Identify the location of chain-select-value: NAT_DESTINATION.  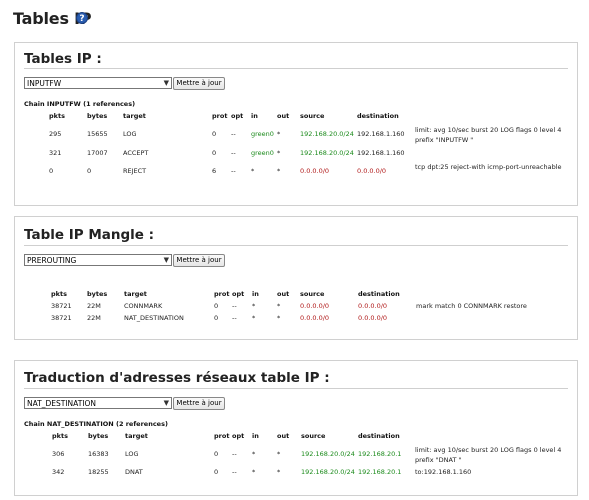
(62, 403).